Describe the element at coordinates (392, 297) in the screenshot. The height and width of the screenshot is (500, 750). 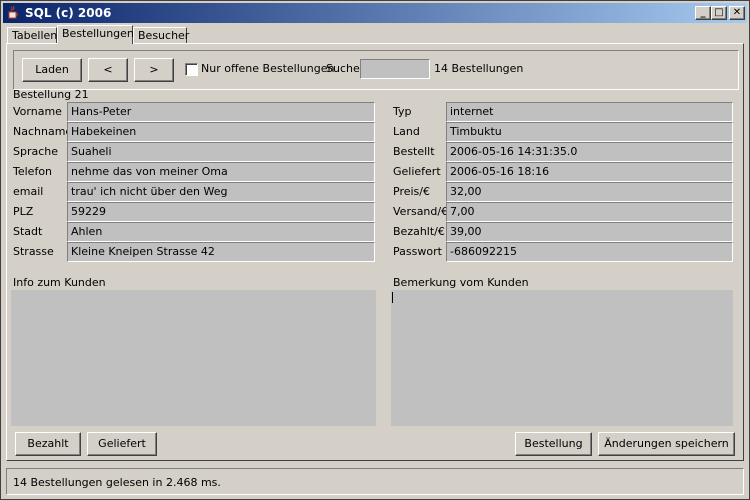
I see `text-caret` at that location.